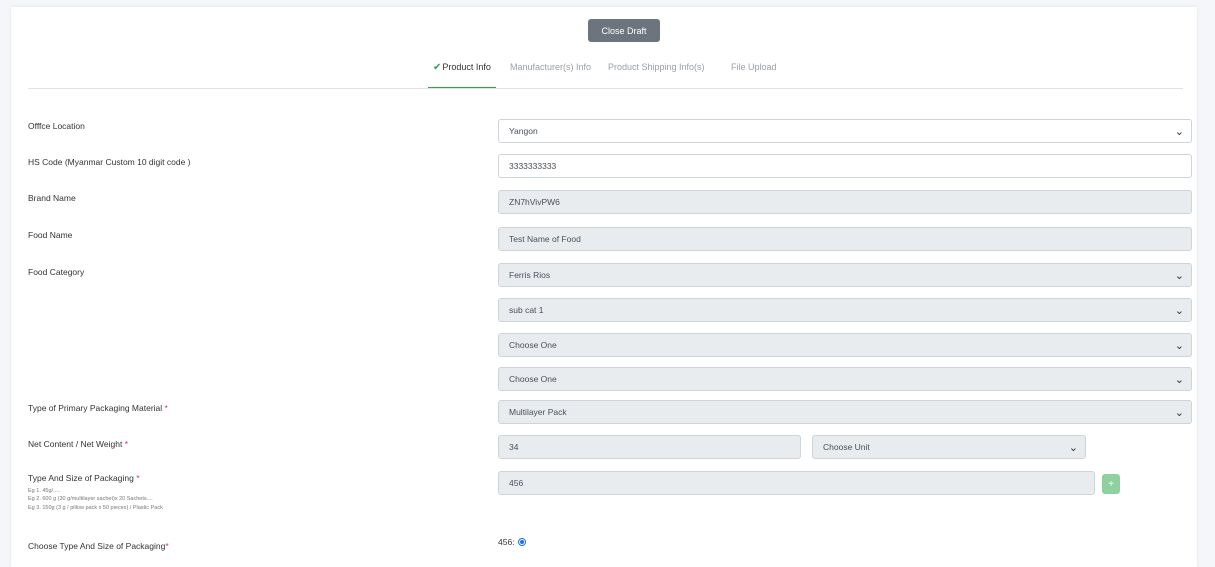 The image size is (1215, 567). I want to click on food-category-label: Food Category, so click(56, 272).